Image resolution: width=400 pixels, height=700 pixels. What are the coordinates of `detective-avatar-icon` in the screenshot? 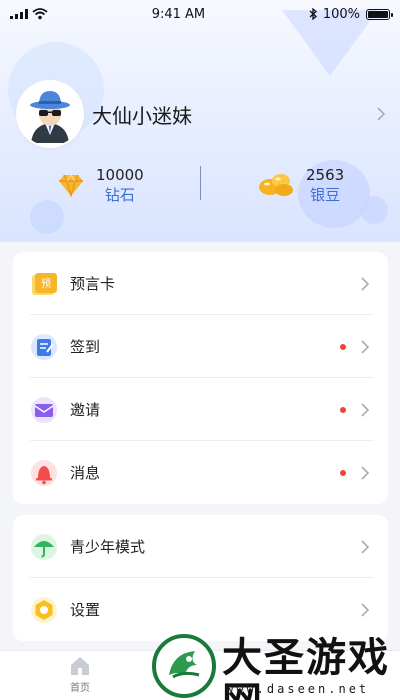 It's located at (50, 117).